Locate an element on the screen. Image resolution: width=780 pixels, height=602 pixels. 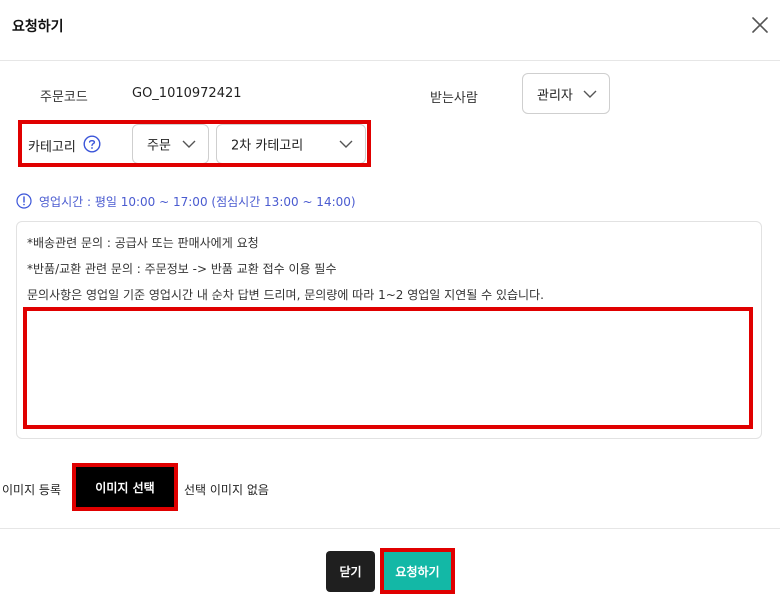
receiver-select: 관리자 is located at coordinates (566, 93).